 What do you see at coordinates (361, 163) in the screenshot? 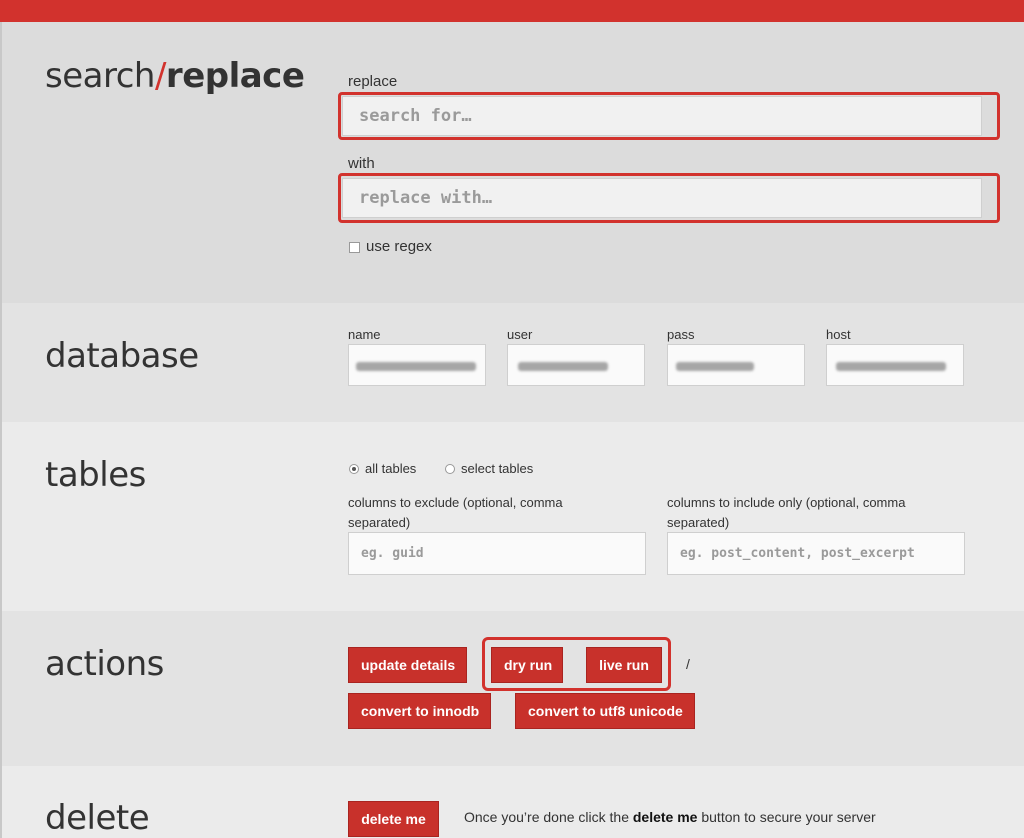
I see `with-label: with` at bounding box center [361, 163].